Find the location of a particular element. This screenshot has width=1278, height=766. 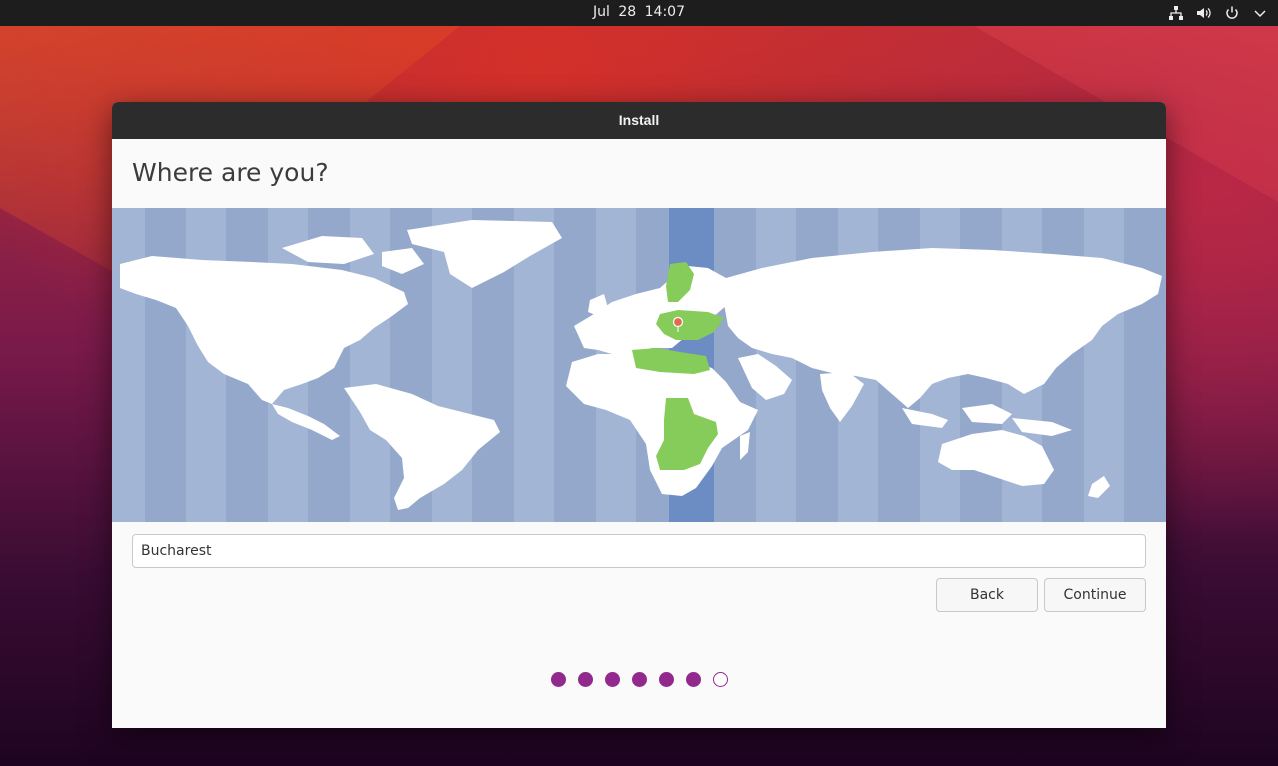

progress-dot-current is located at coordinates (720, 679).